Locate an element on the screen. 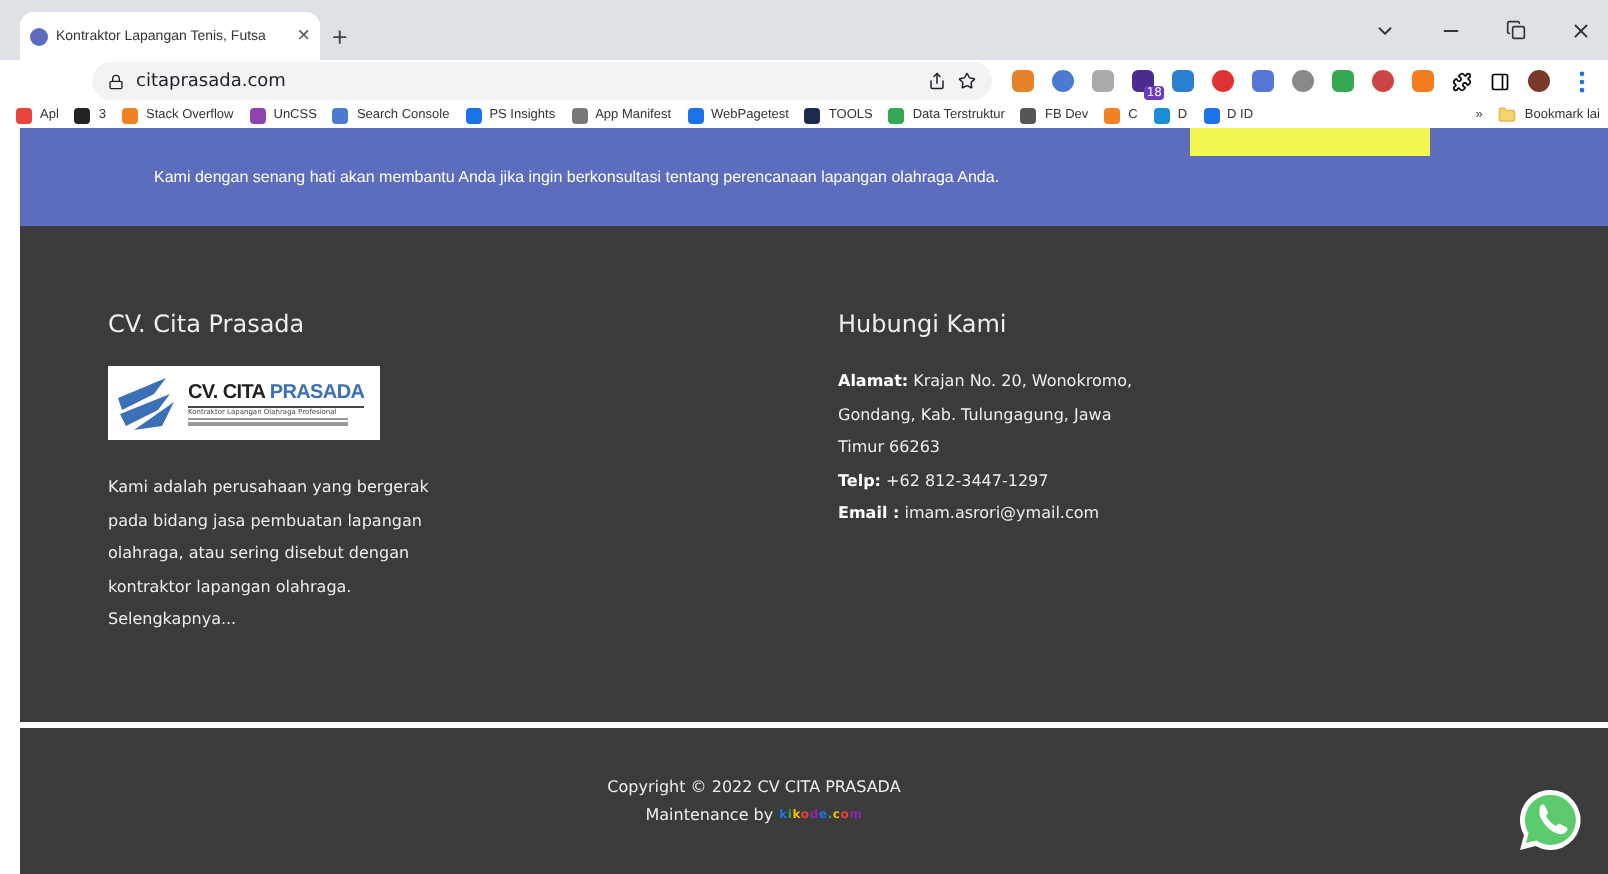 This screenshot has height=874, width=1608. extensions-icon is located at coordinates (1462, 81).